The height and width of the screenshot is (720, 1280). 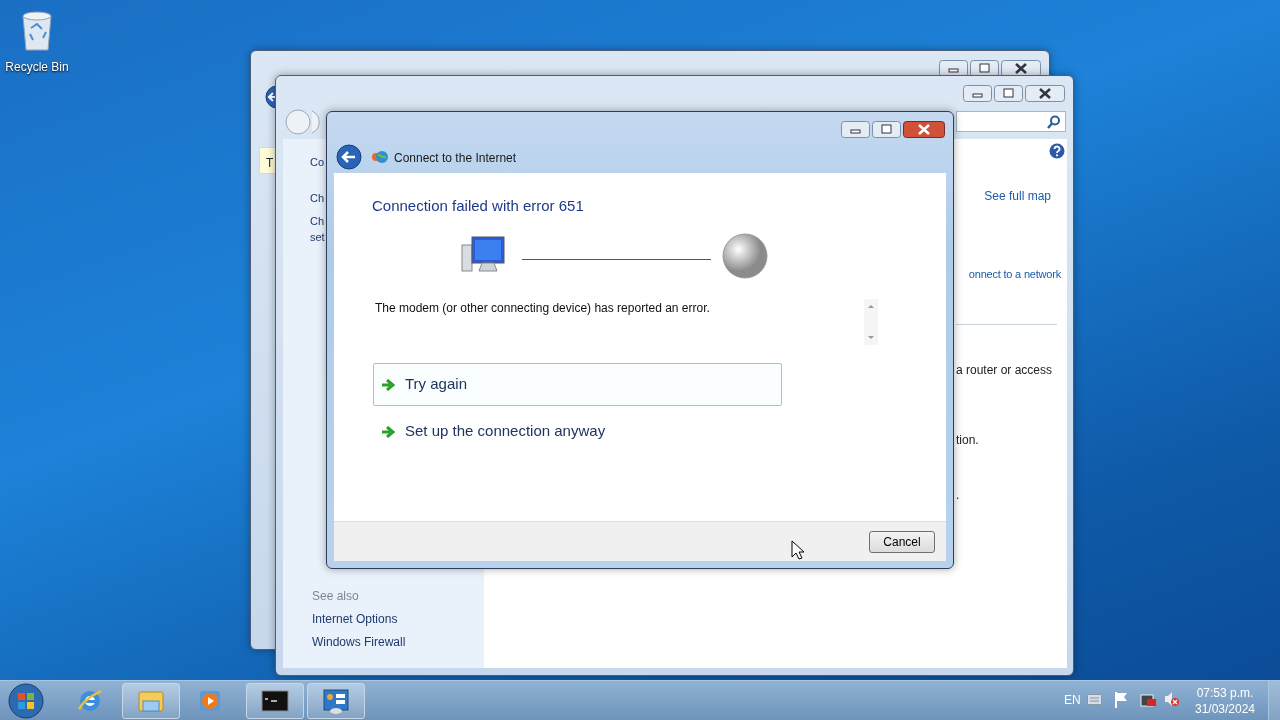 I want to click on body-text: a router or access, so click(x=1004, y=370).